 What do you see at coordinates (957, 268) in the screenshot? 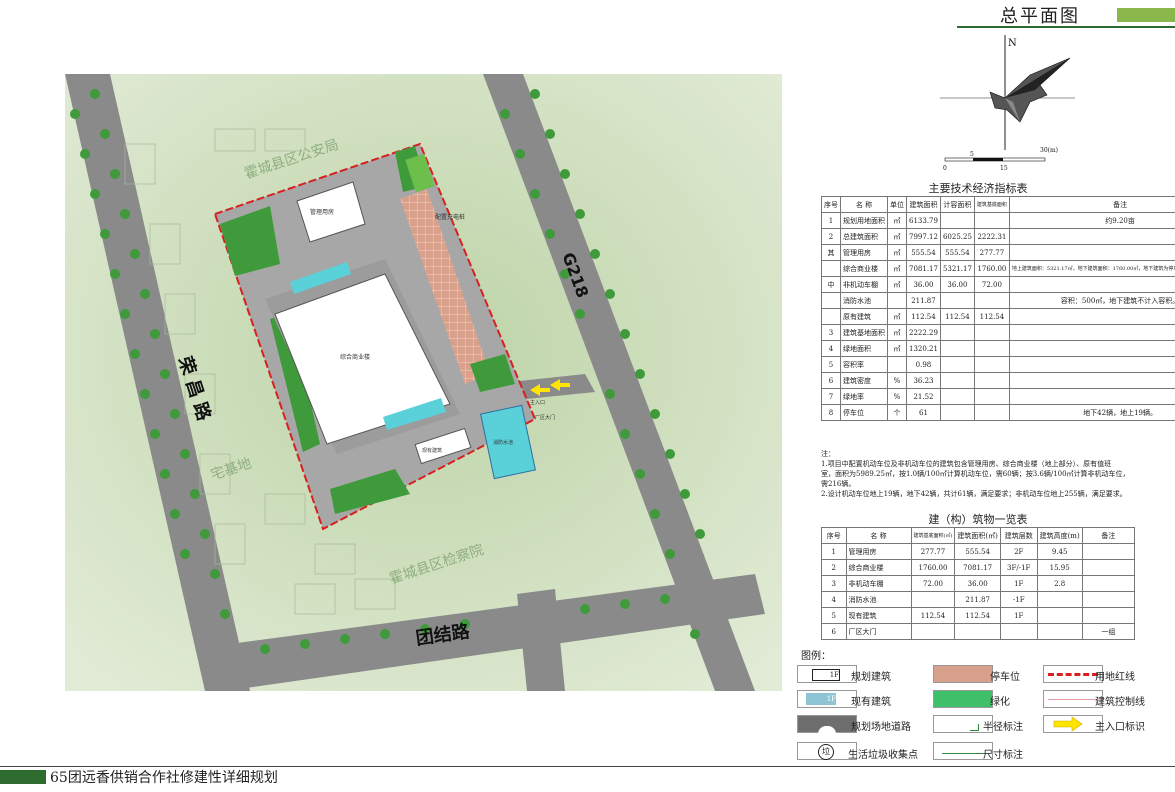
I see `table-cell: 5321.17` at bounding box center [957, 268].